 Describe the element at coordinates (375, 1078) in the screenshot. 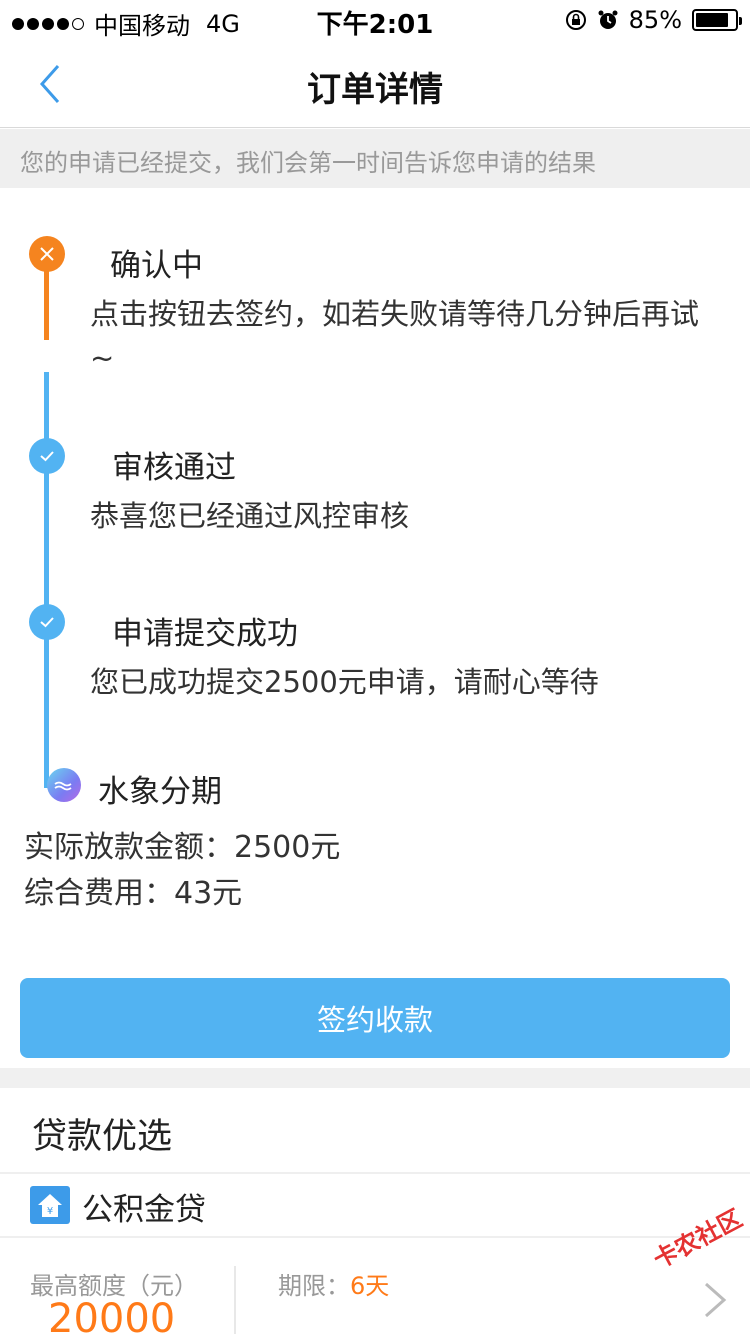

I see `section-divider-band` at that location.